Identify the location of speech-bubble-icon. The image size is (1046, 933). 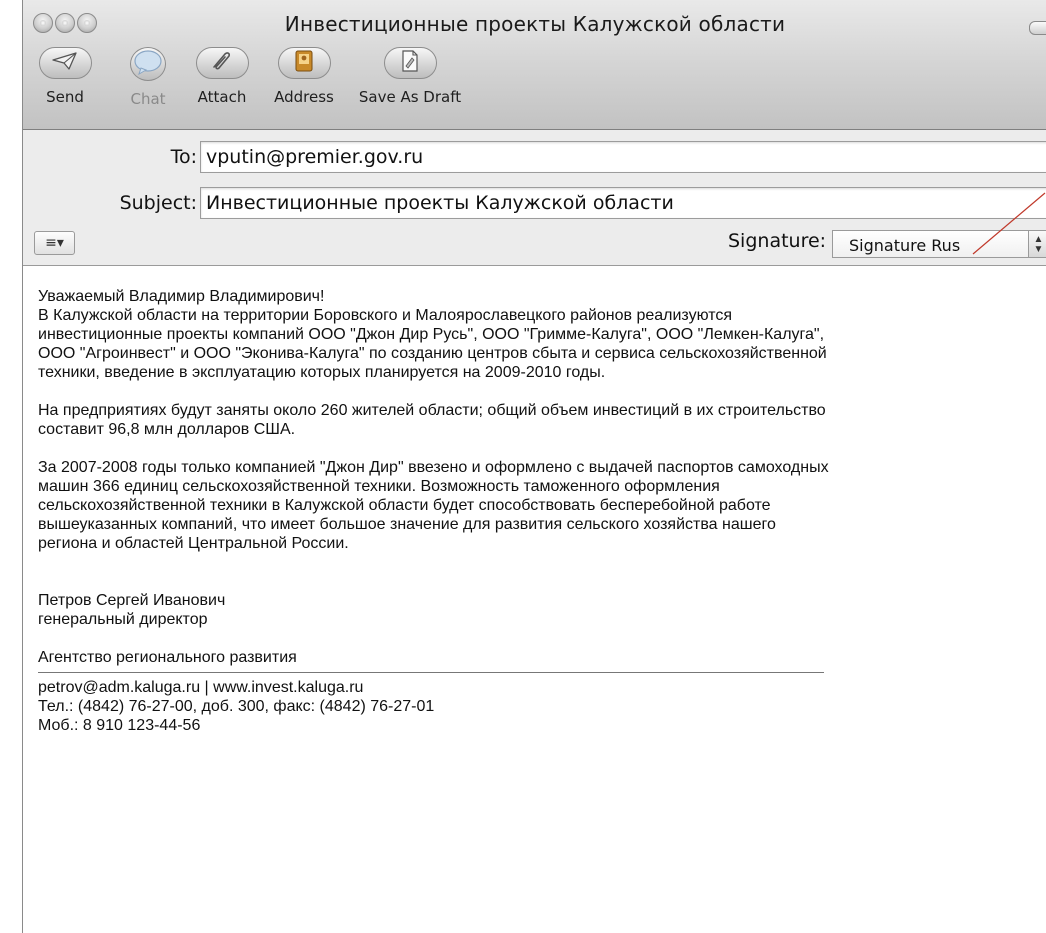
(148, 64).